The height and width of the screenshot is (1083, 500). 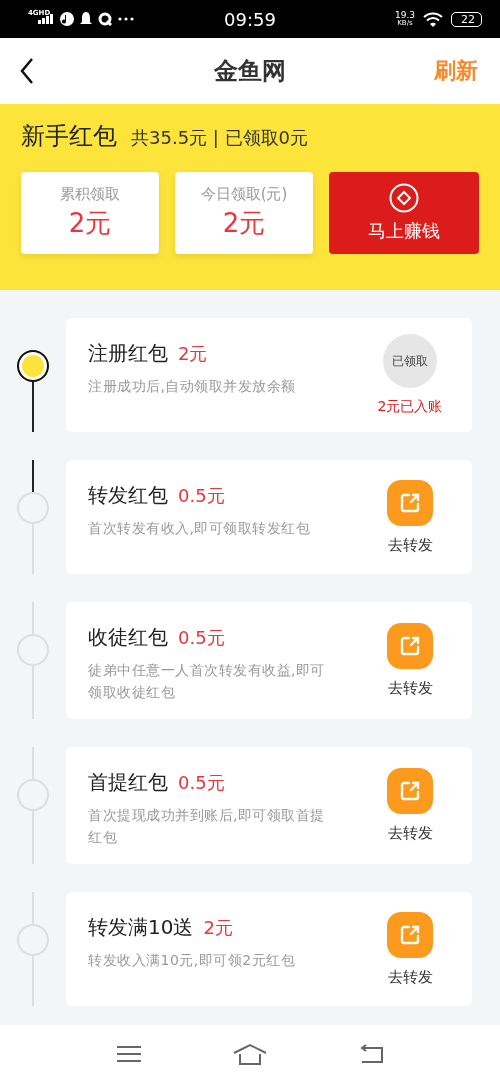 I want to click on home-icon, so click(x=250, y=1054).